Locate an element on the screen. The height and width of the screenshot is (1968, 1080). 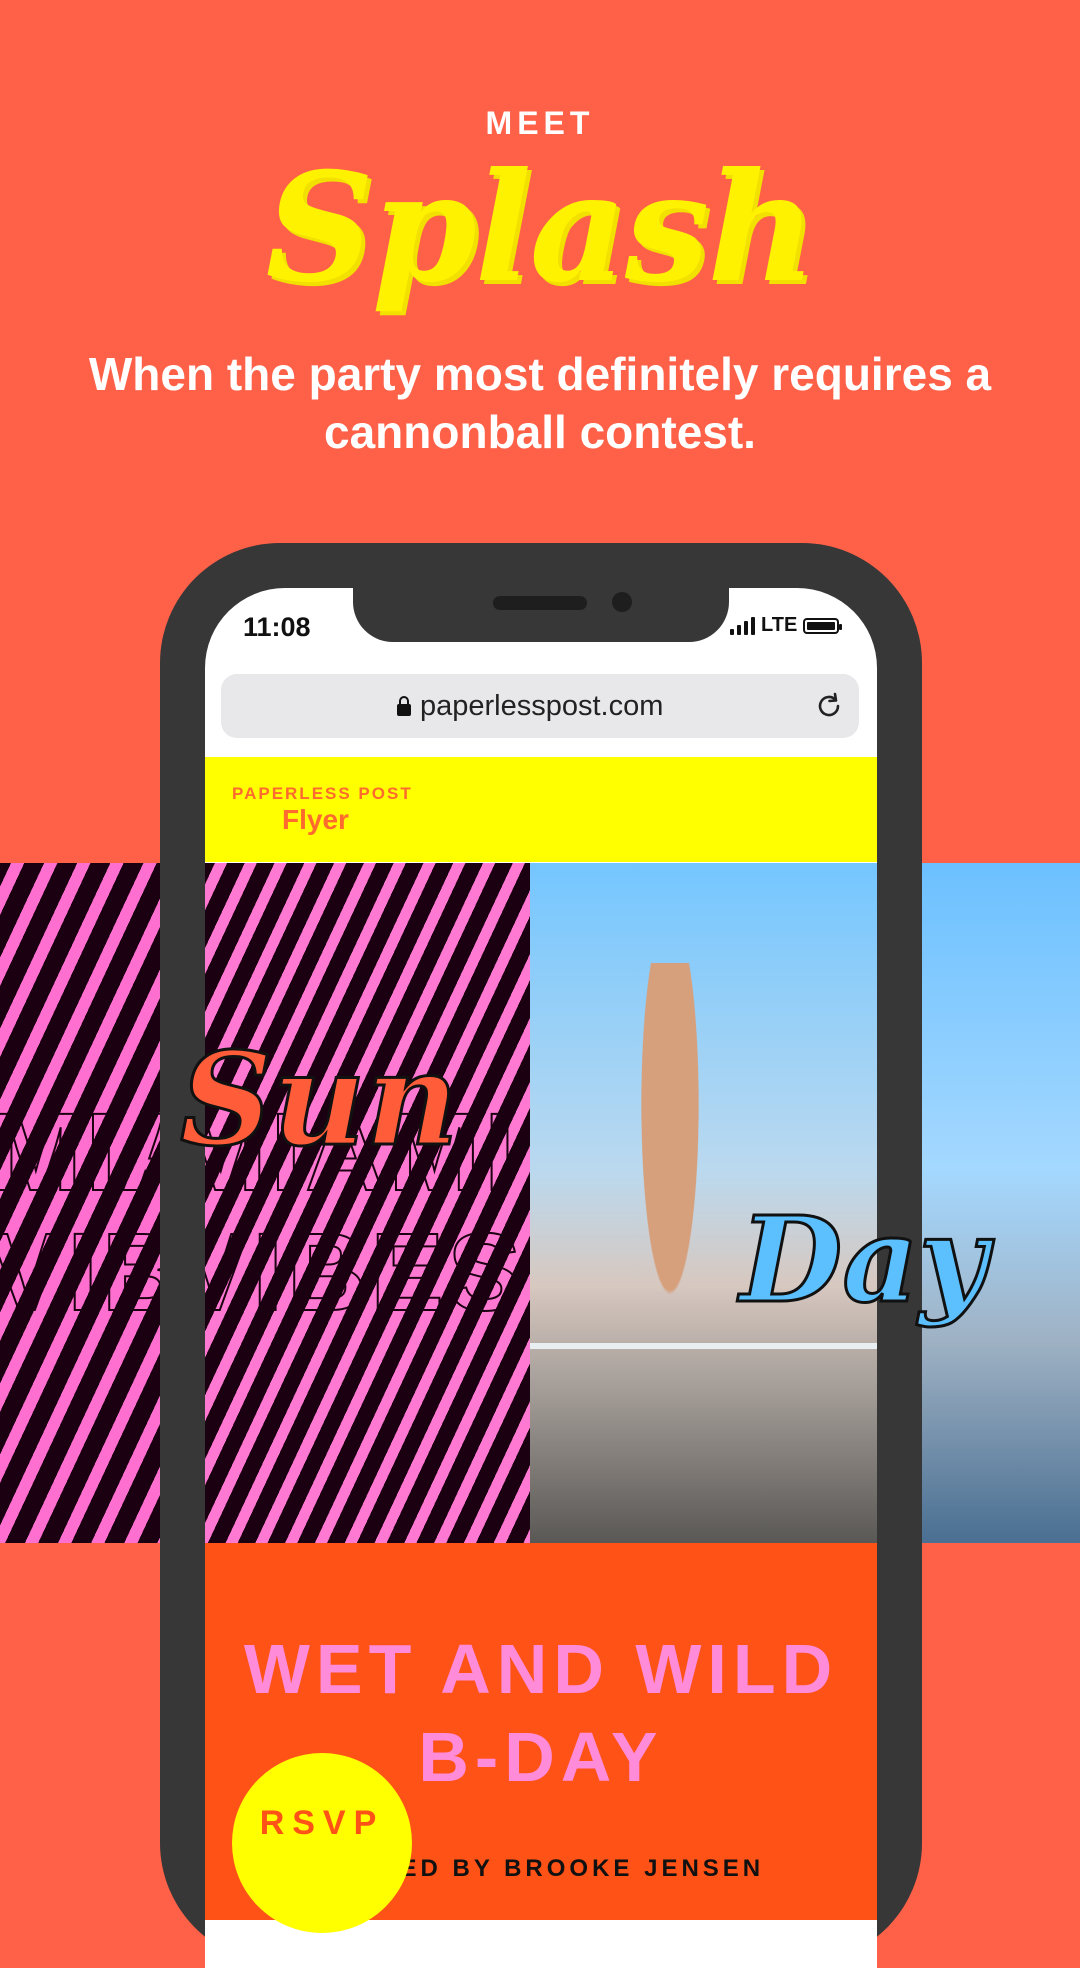
network-label: LTE is located at coordinates (779, 625).